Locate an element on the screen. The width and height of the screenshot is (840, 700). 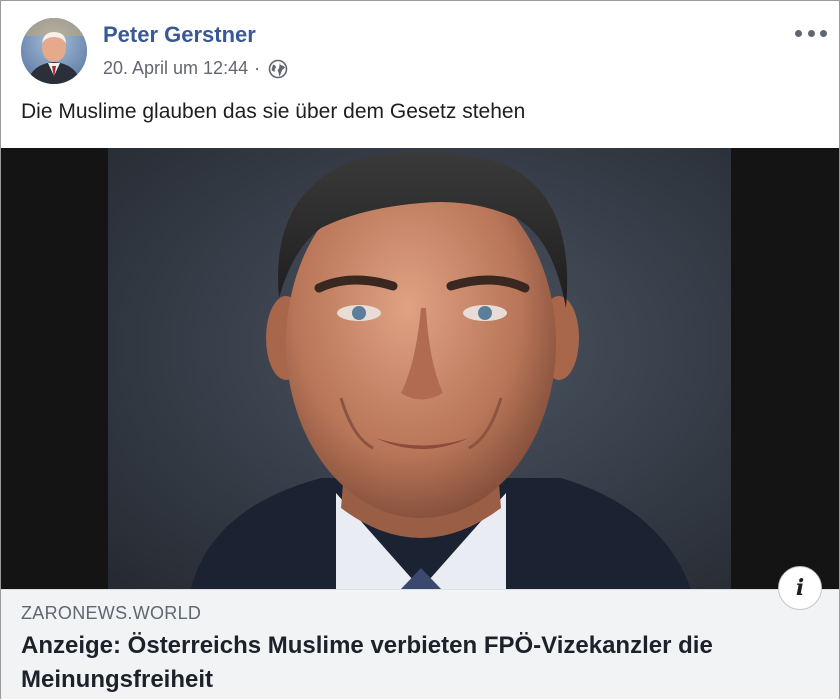
author-avatar is located at coordinates (54, 51).